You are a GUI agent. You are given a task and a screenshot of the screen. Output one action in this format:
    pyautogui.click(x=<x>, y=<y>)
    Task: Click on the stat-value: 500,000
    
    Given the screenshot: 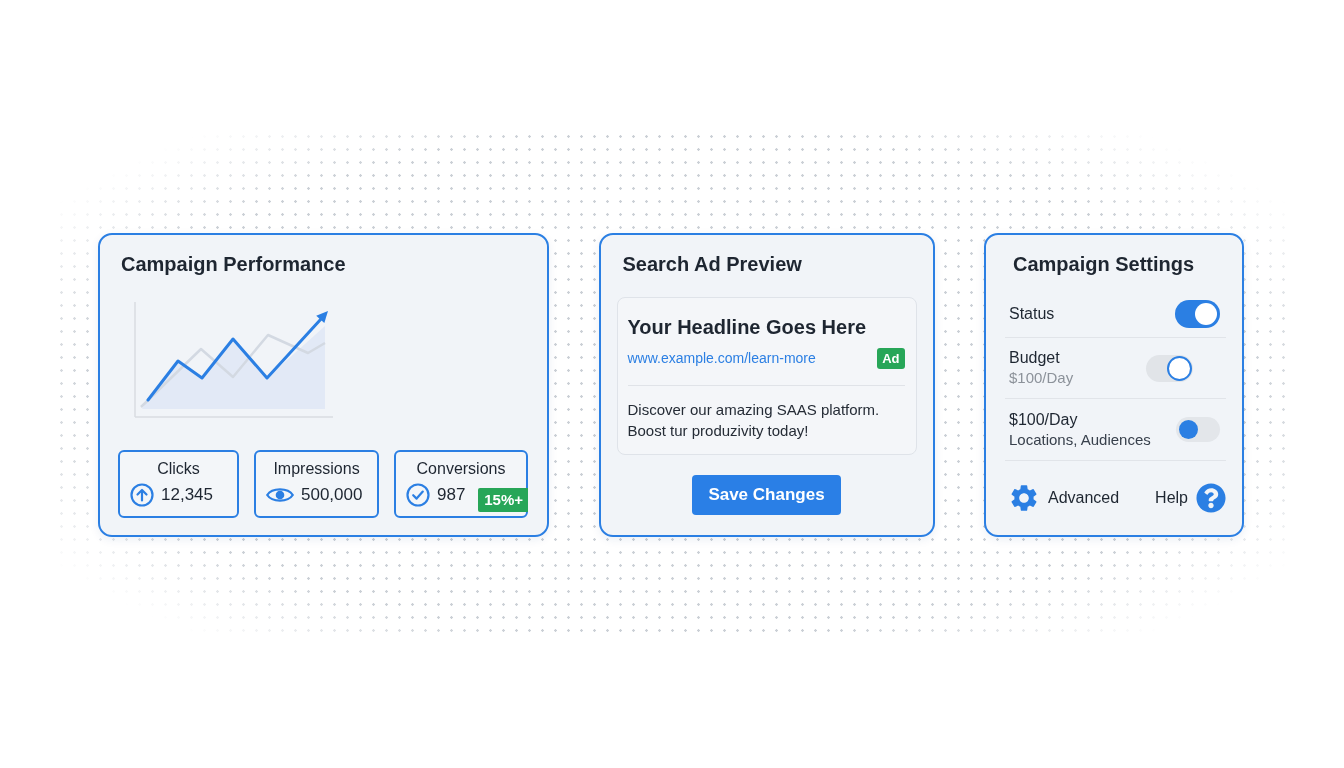 What is the action you would take?
    pyautogui.click(x=332, y=495)
    